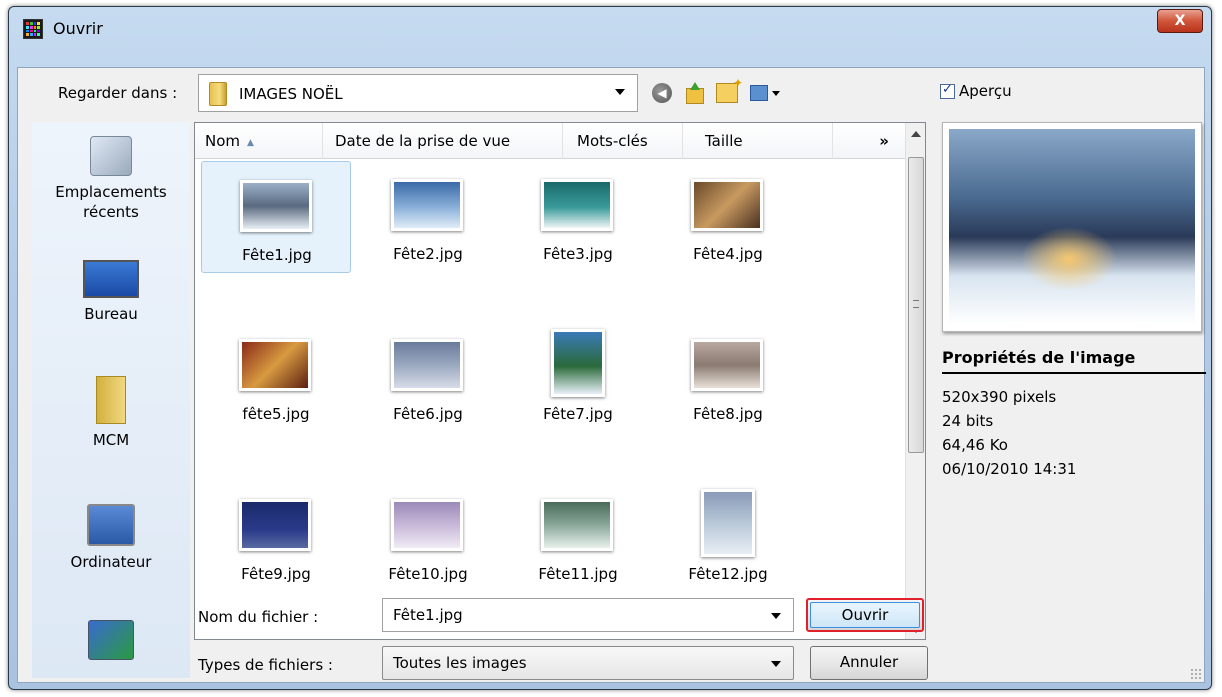  What do you see at coordinates (758, 141) in the screenshot?
I see `column-size: Taille` at bounding box center [758, 141].